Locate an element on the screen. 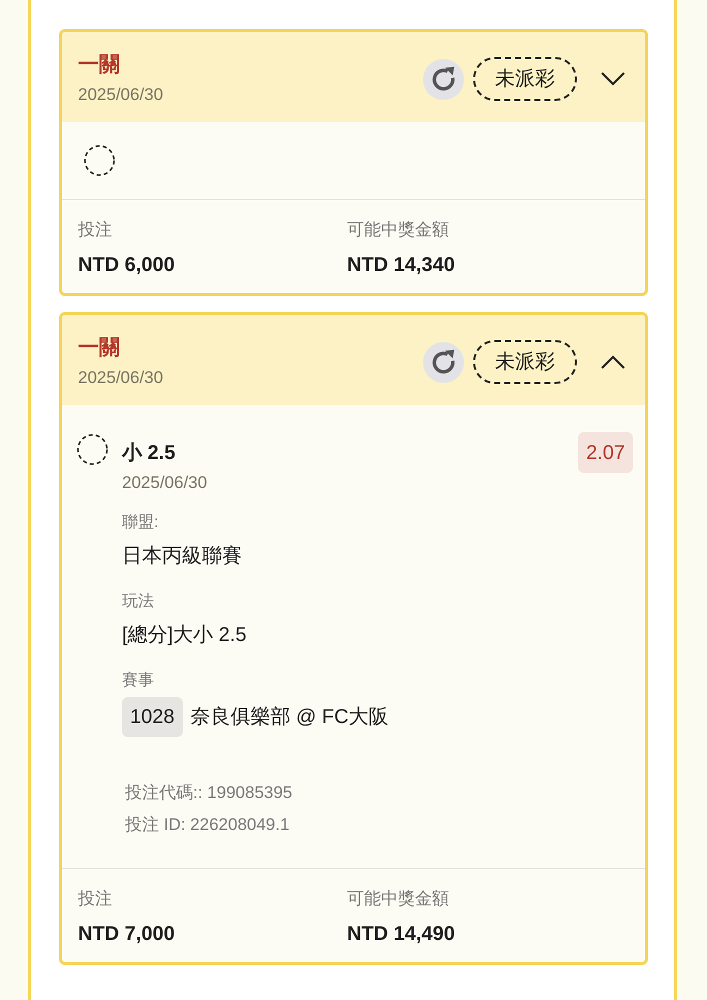 Image resolution: width=707 pixels, height=1000 pixels. chevron-down-icon is located at coordinates (613, 79).